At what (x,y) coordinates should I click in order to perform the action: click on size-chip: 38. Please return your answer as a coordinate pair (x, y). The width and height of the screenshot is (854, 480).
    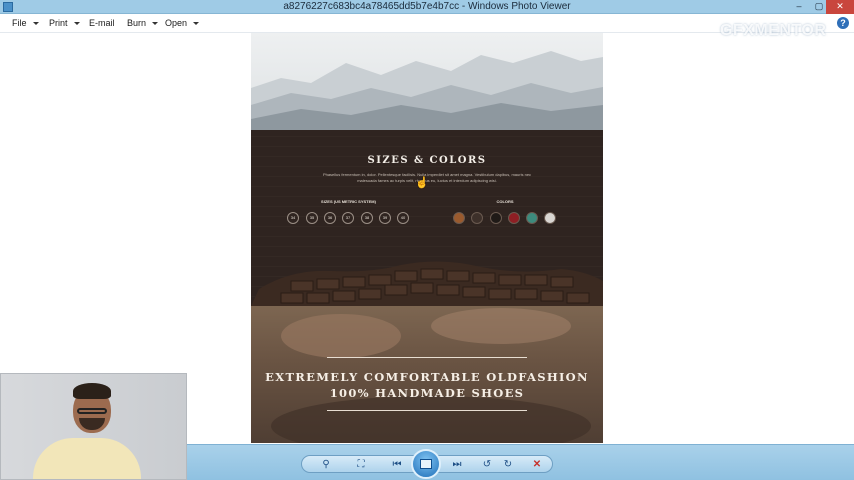
    Looking at the image, I should click on (367, 218).